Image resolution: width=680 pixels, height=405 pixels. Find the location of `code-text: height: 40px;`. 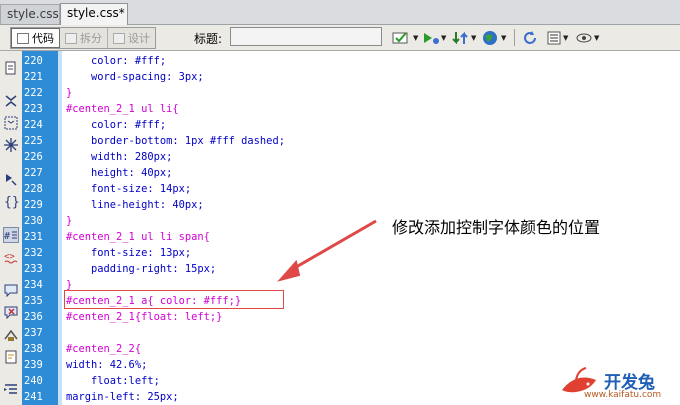

code-text: height: 40px; is located at coordinates (119, 173).